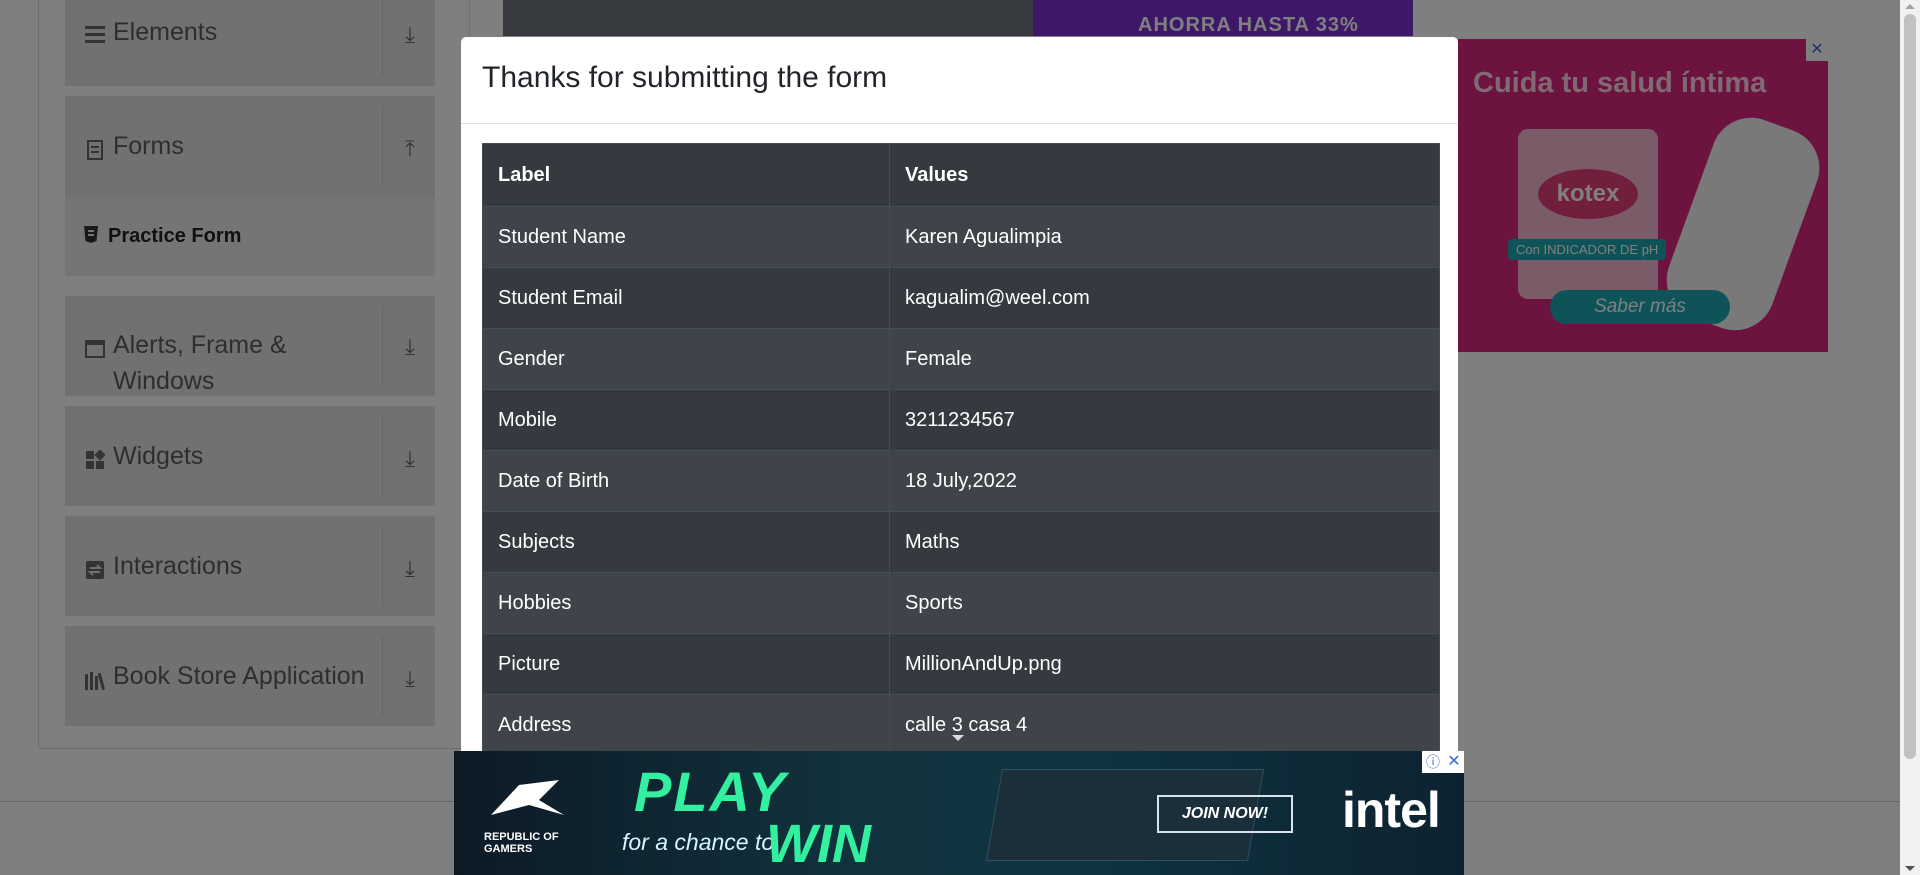 This screenshot has width=1920, height=875. I want to click on table-row: Mobile 3211234567, so click(961, 420).